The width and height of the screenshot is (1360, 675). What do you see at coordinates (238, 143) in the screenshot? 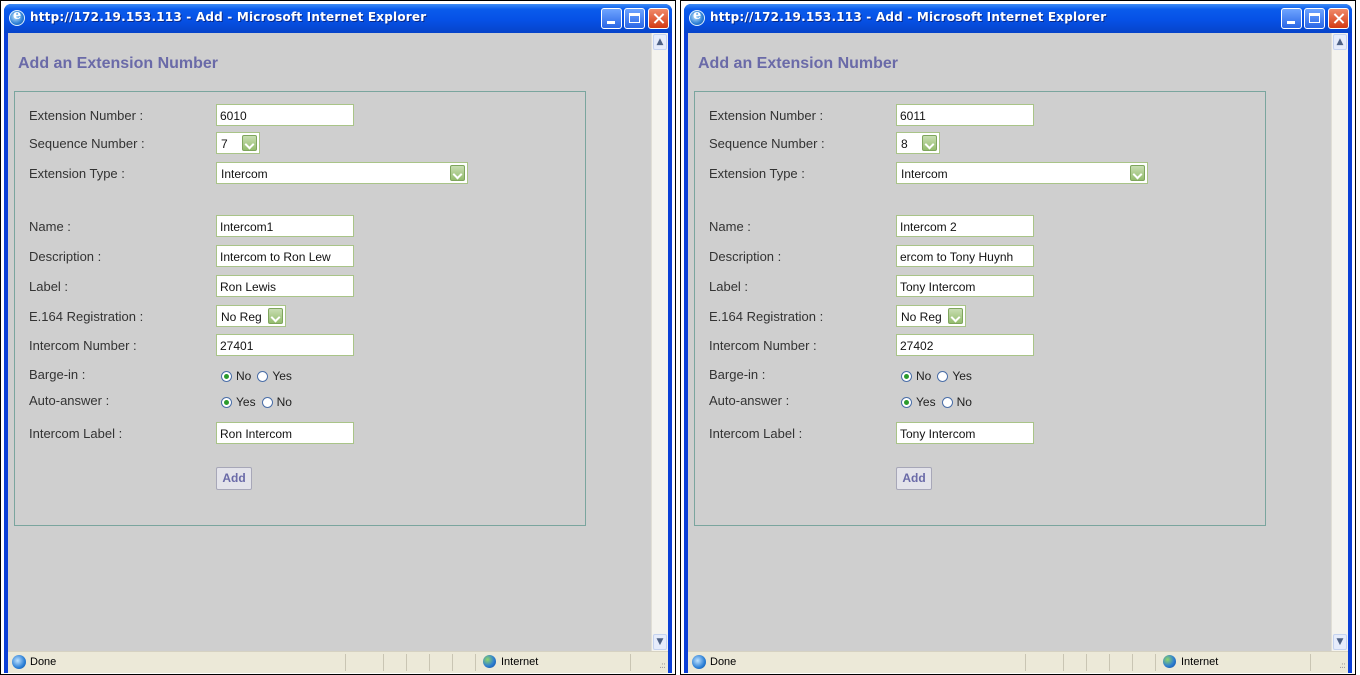
I see `sequence-number-select: 7` at bounding box center [238, 143].